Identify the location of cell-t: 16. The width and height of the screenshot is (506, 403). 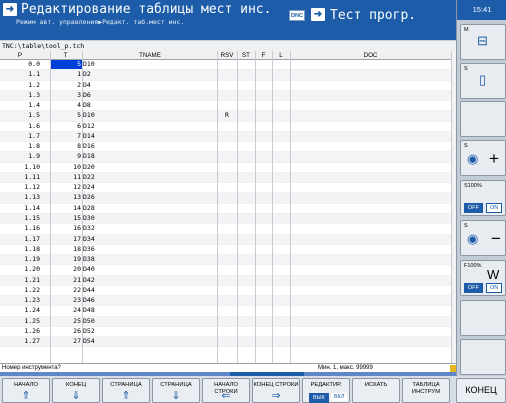
(66, 228).